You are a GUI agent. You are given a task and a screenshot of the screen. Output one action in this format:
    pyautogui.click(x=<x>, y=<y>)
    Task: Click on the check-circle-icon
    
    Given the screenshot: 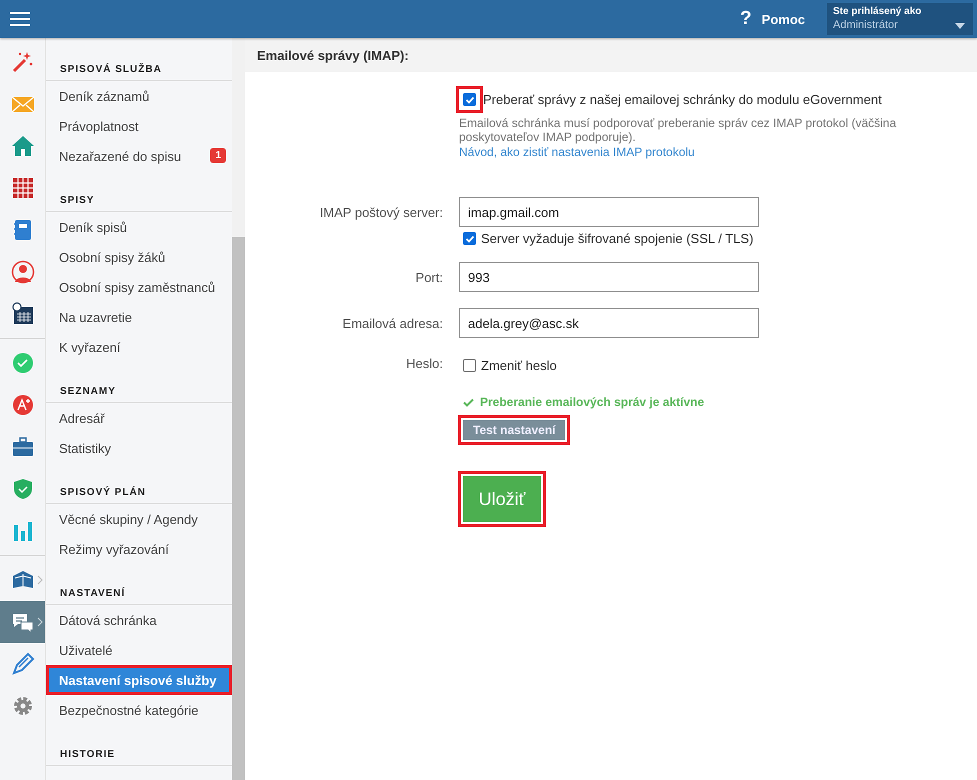 What is the action you would take?
    pyautogui.click(x=22, y=363)
    